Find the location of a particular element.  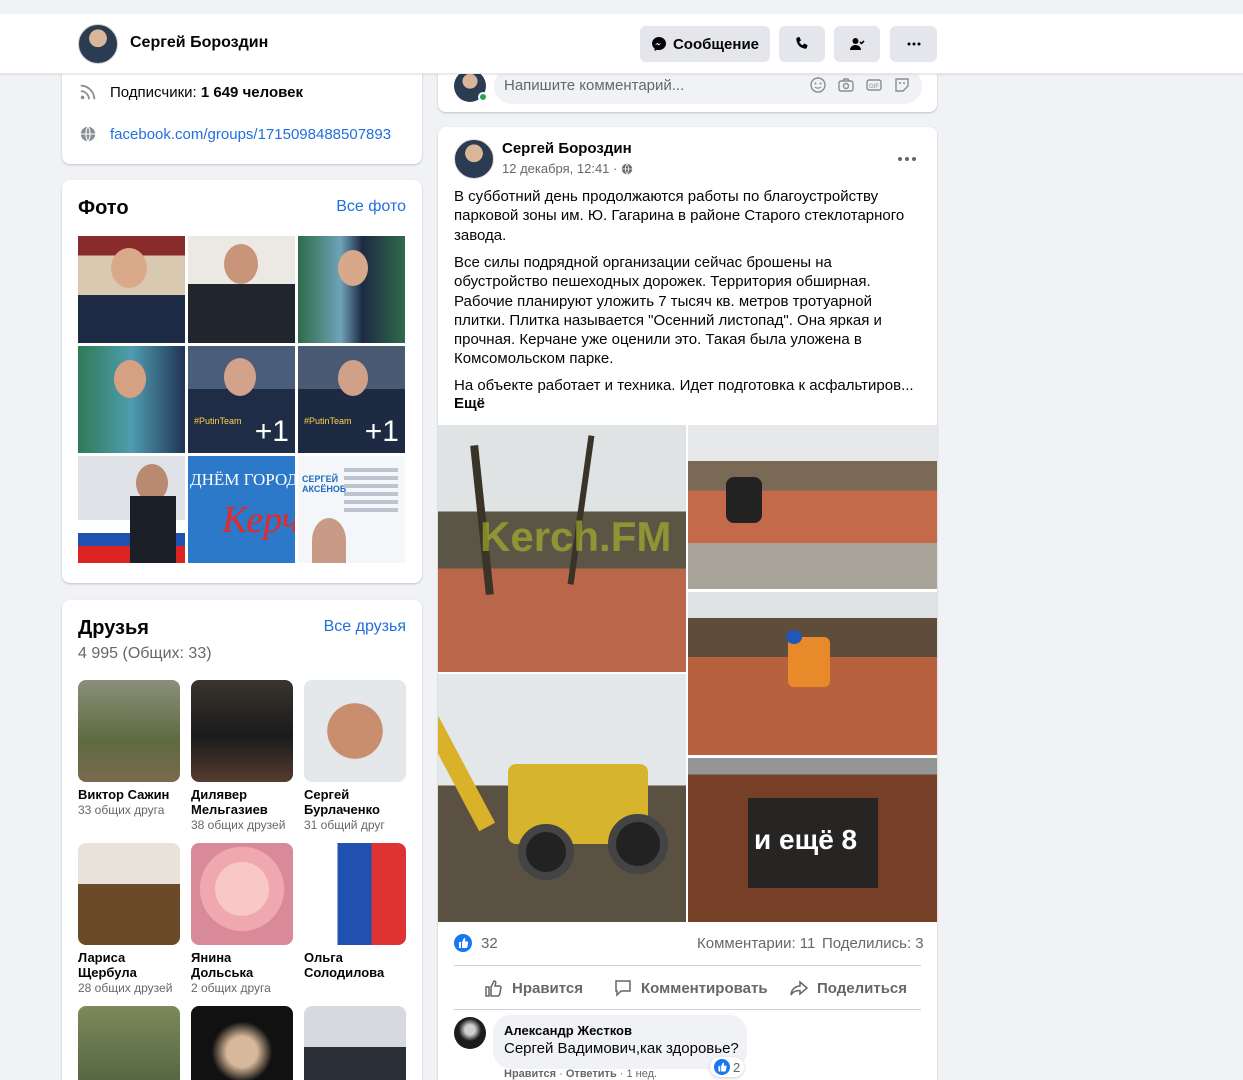

thumbs-up-icon is located at coordinates (493, 988).